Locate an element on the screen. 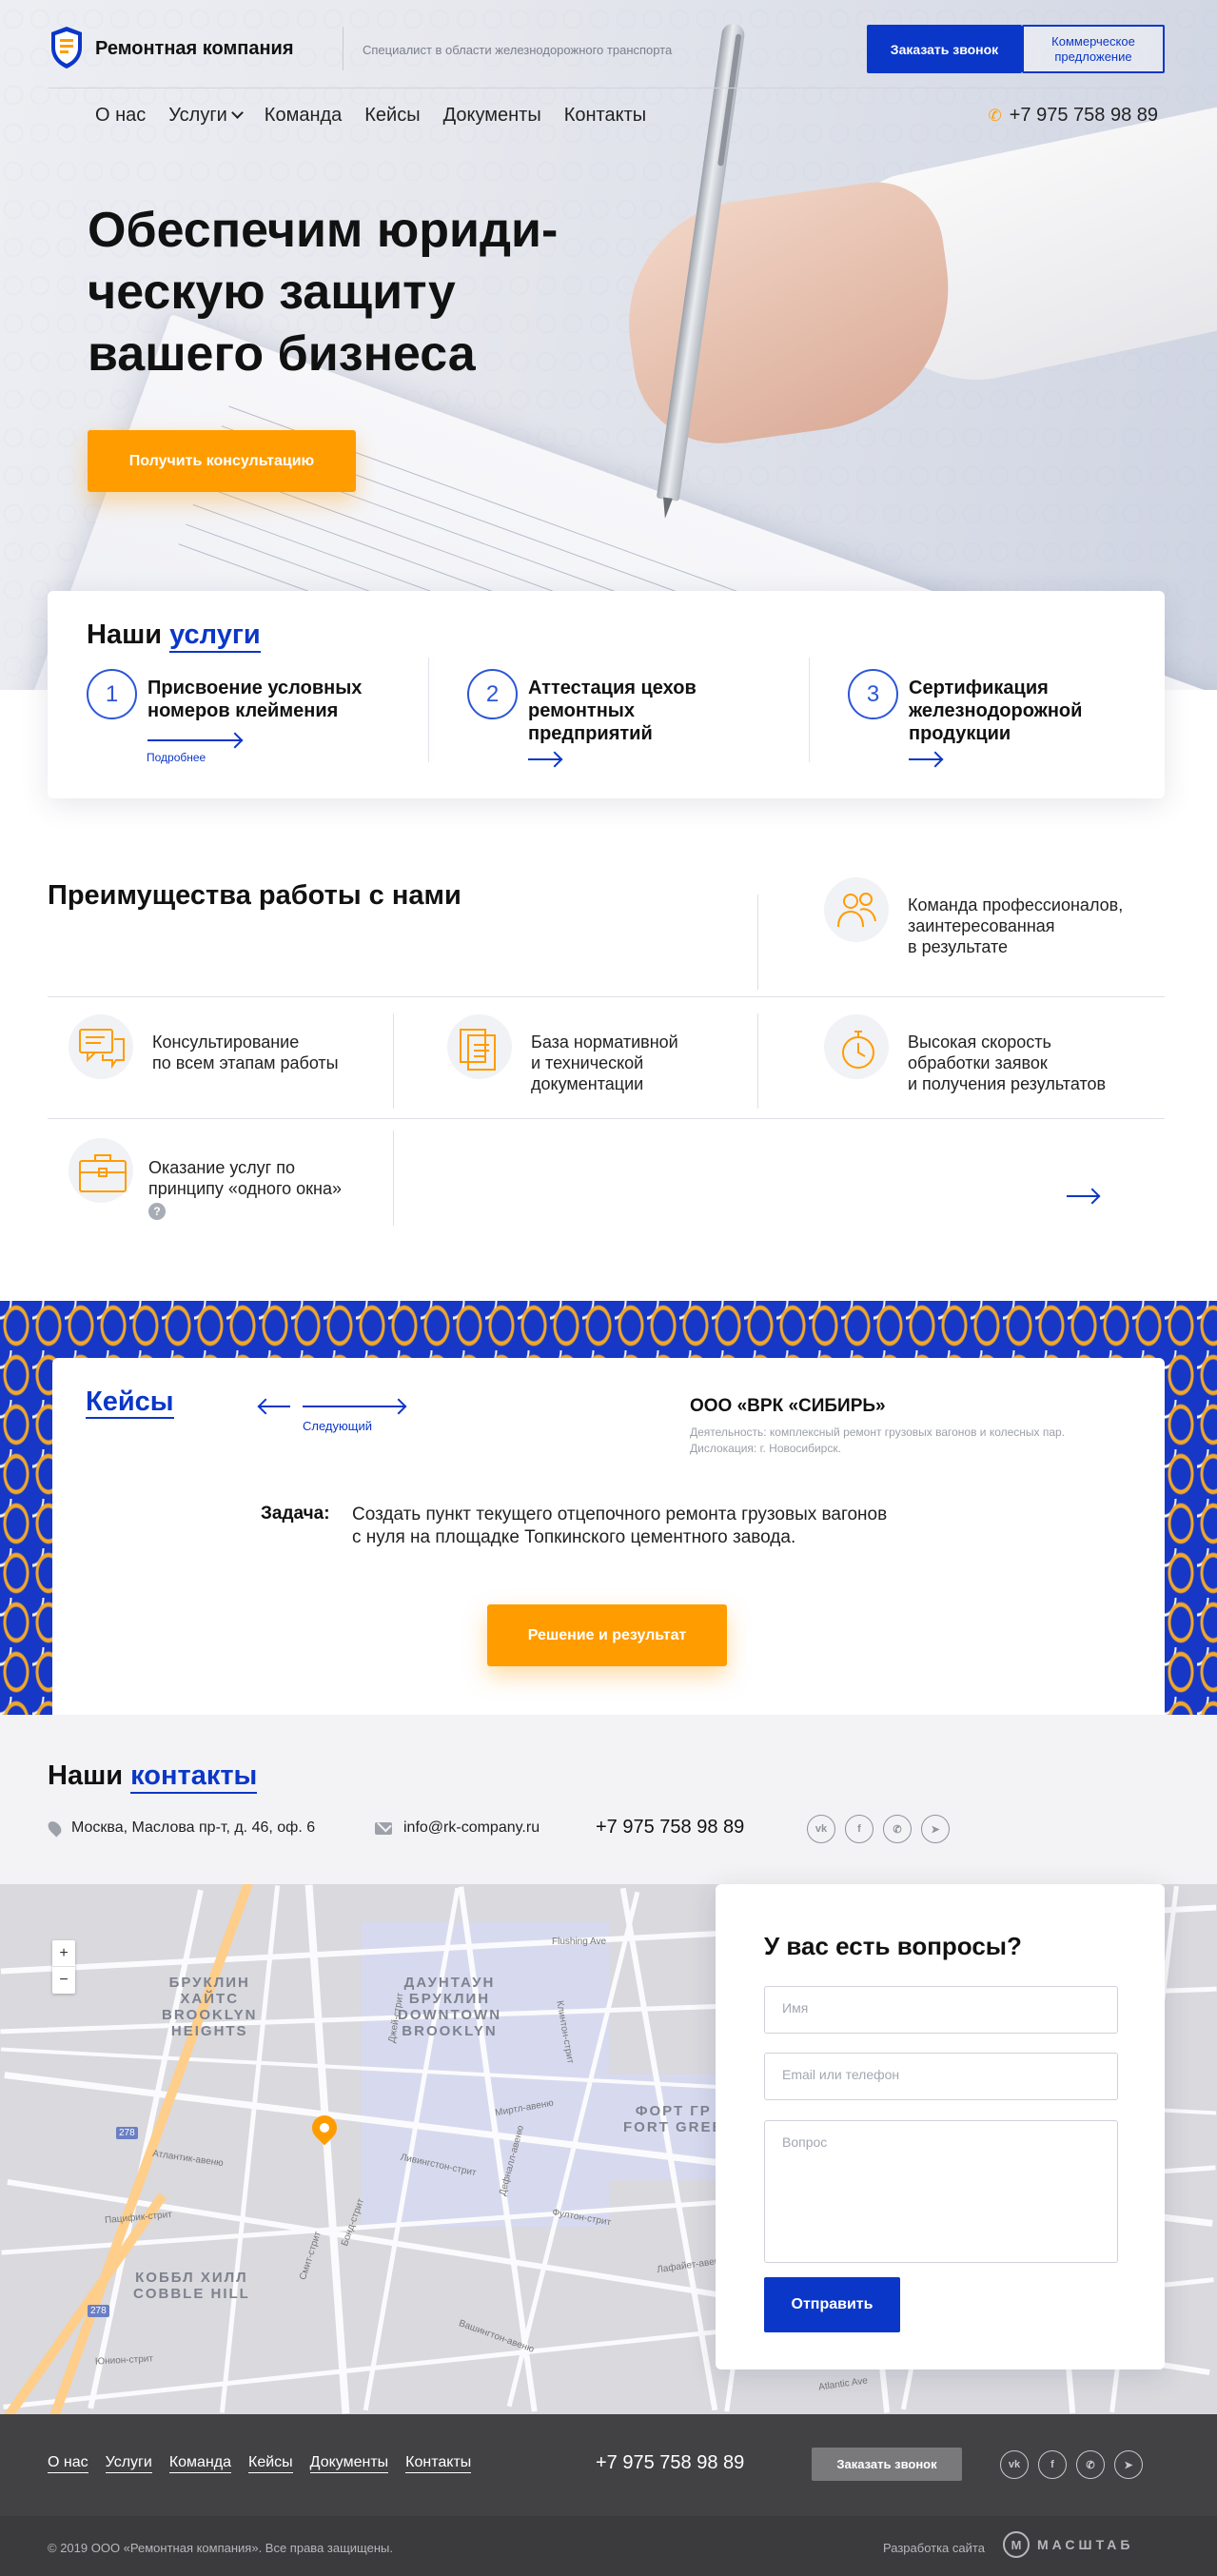  chevron-down-icon is located at coordinates (237, 113).